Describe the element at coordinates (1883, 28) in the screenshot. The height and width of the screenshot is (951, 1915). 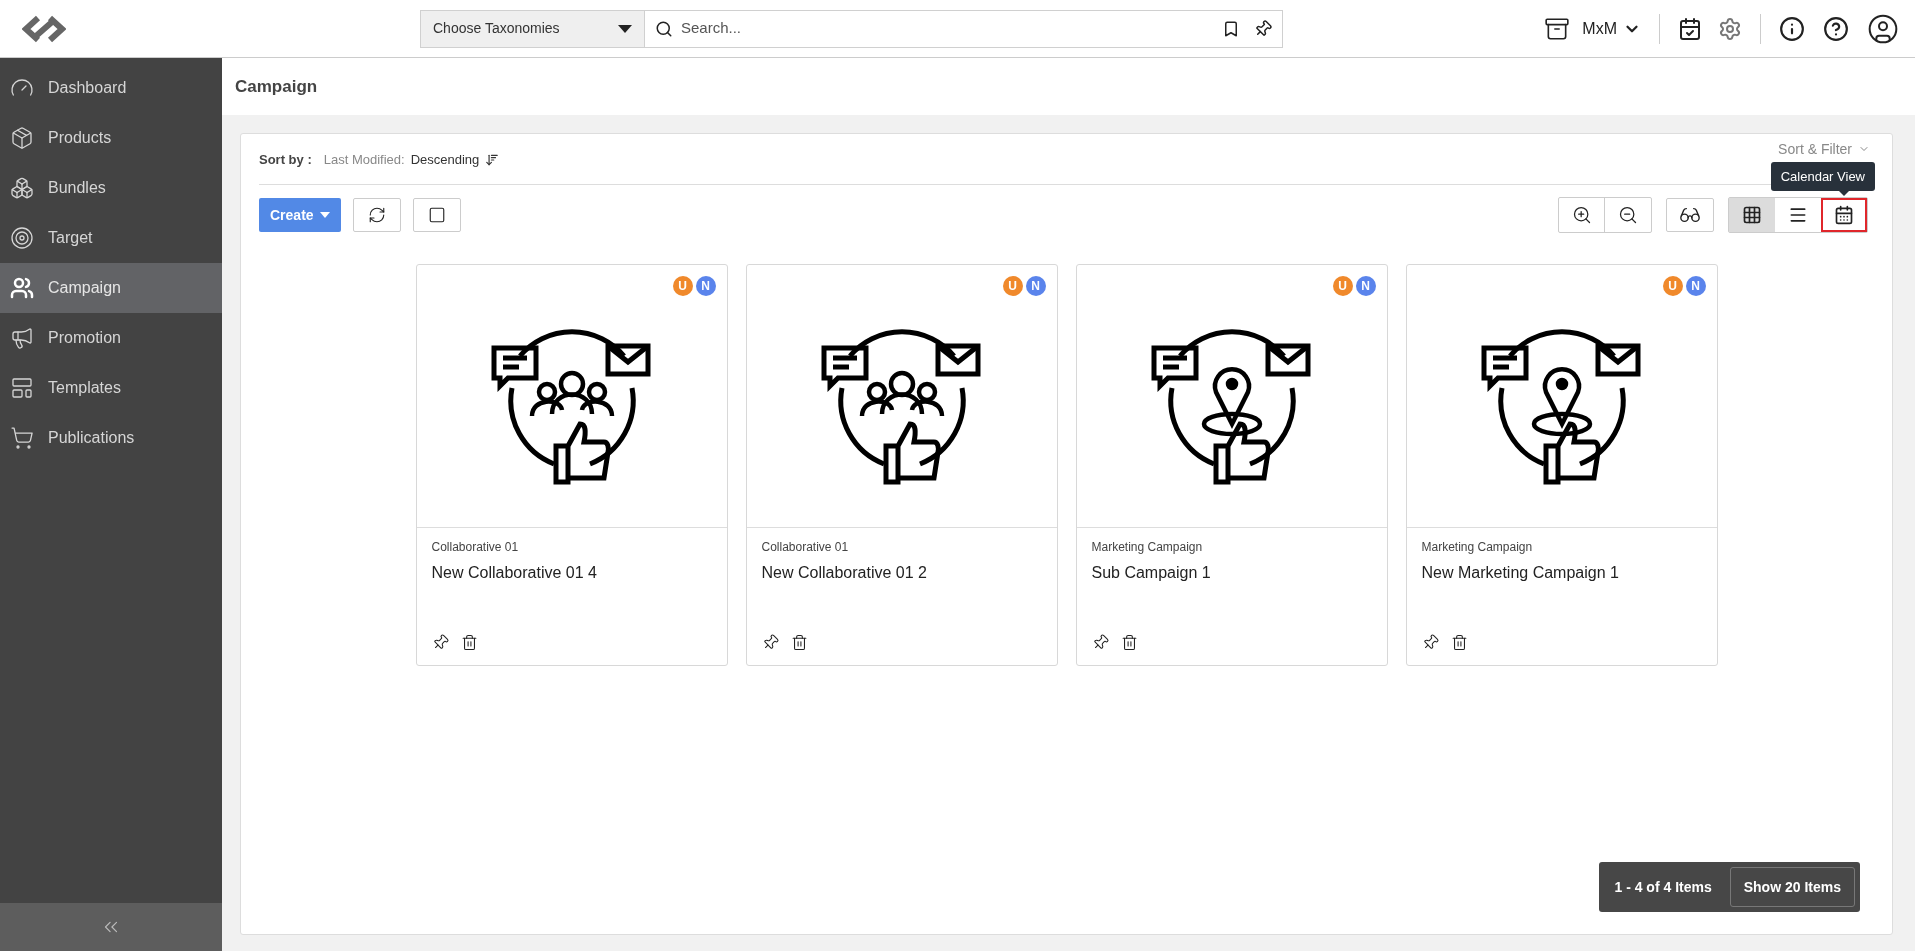
I see `user-avatar-icon` at that location.